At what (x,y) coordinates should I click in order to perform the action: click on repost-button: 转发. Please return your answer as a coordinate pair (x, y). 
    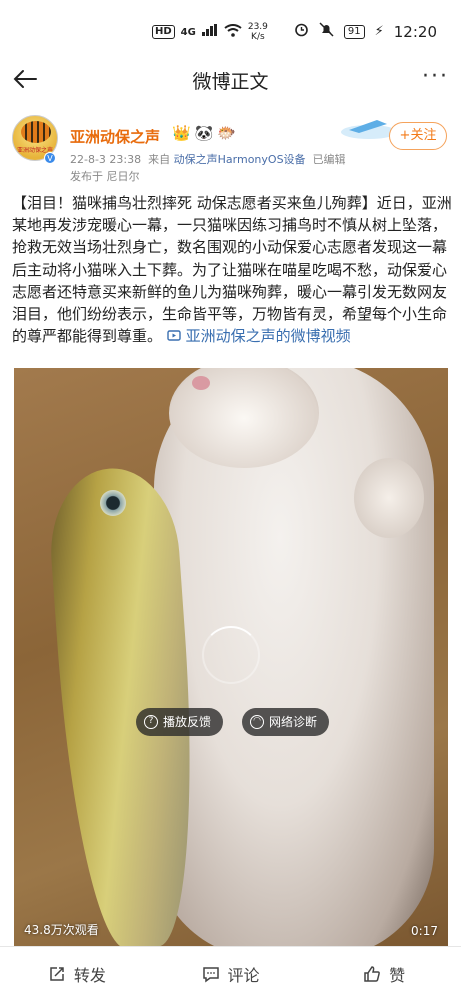
    Looking at the image, I should click on (77, 973).